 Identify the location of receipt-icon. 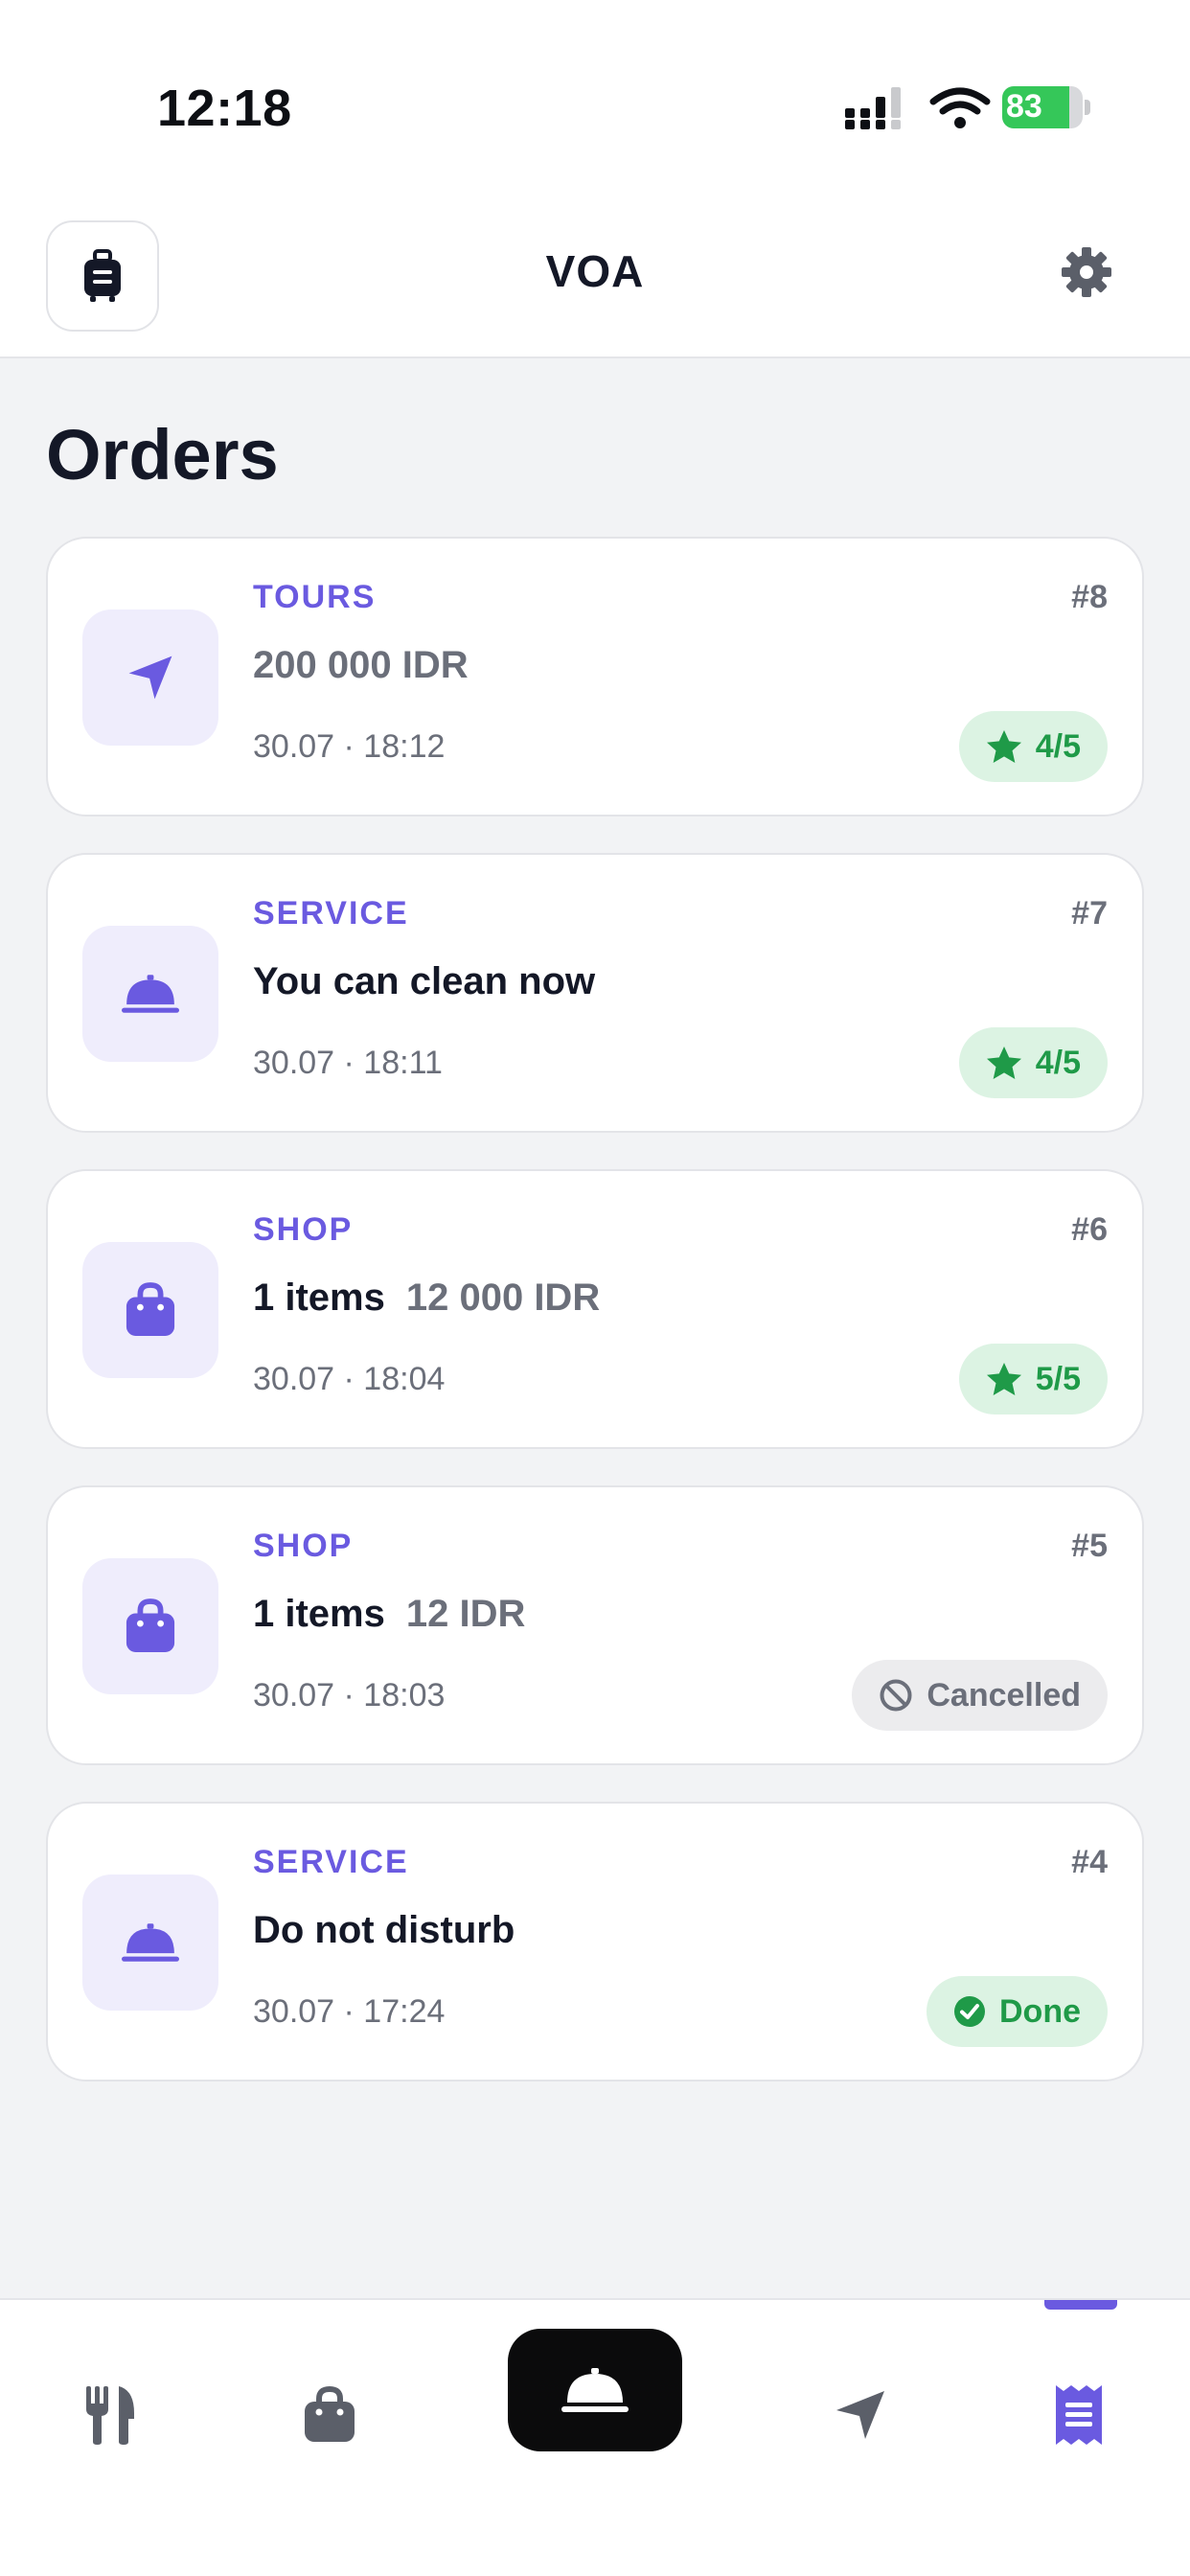
(1079, 2415).